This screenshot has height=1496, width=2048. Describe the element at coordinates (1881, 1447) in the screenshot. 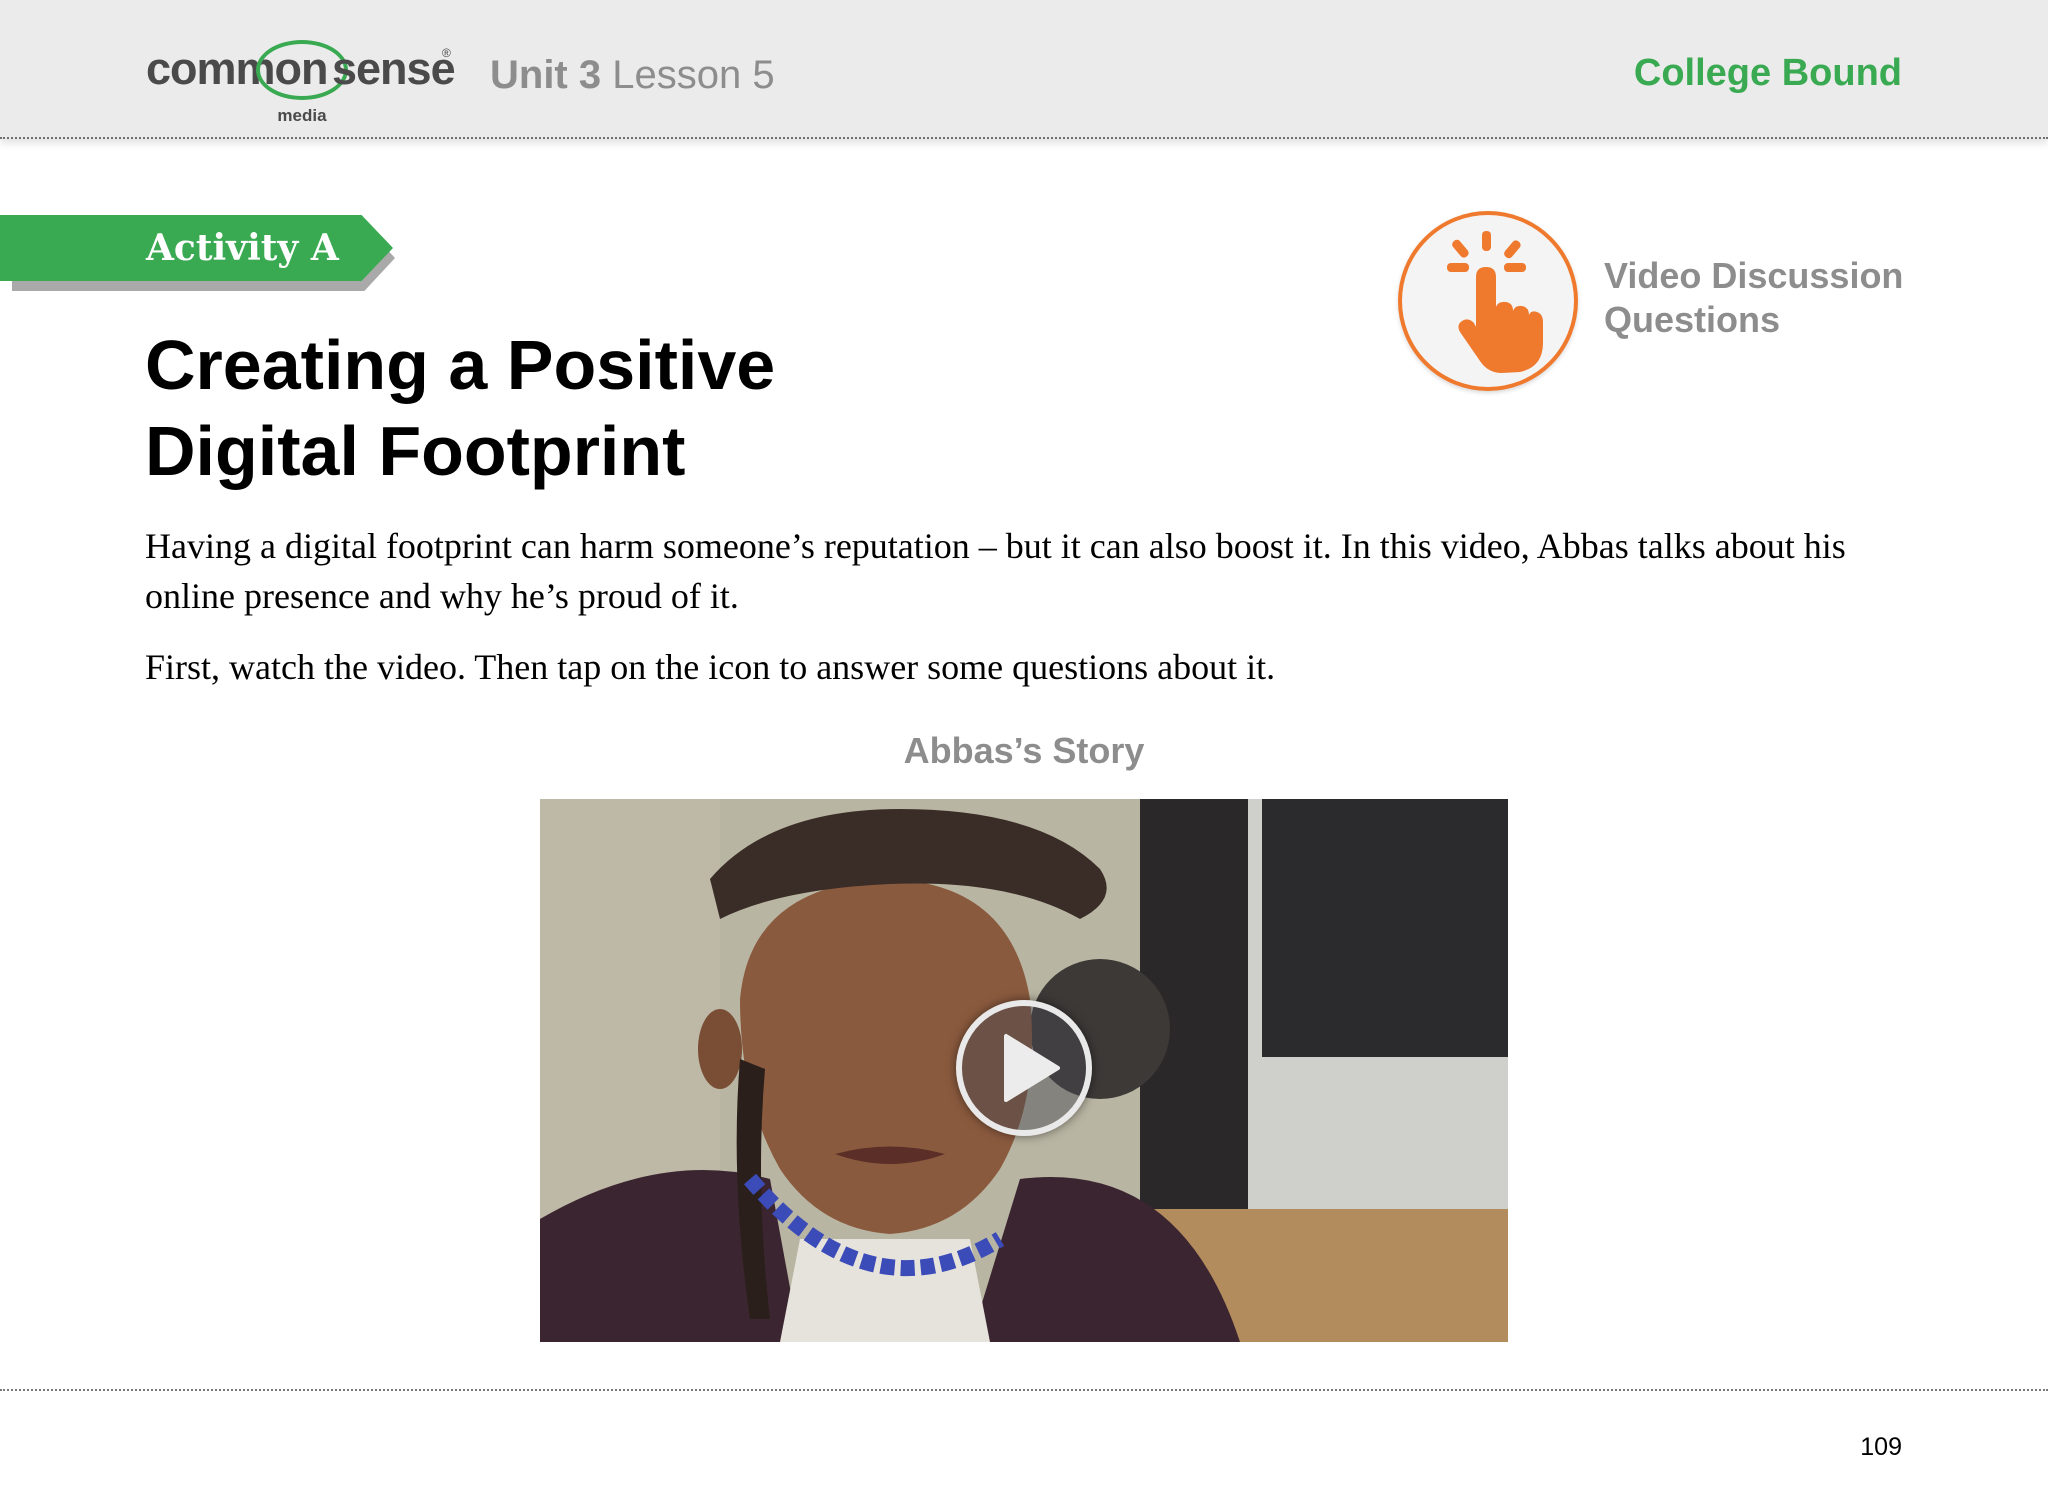

I see `page-number: 109` at that location.